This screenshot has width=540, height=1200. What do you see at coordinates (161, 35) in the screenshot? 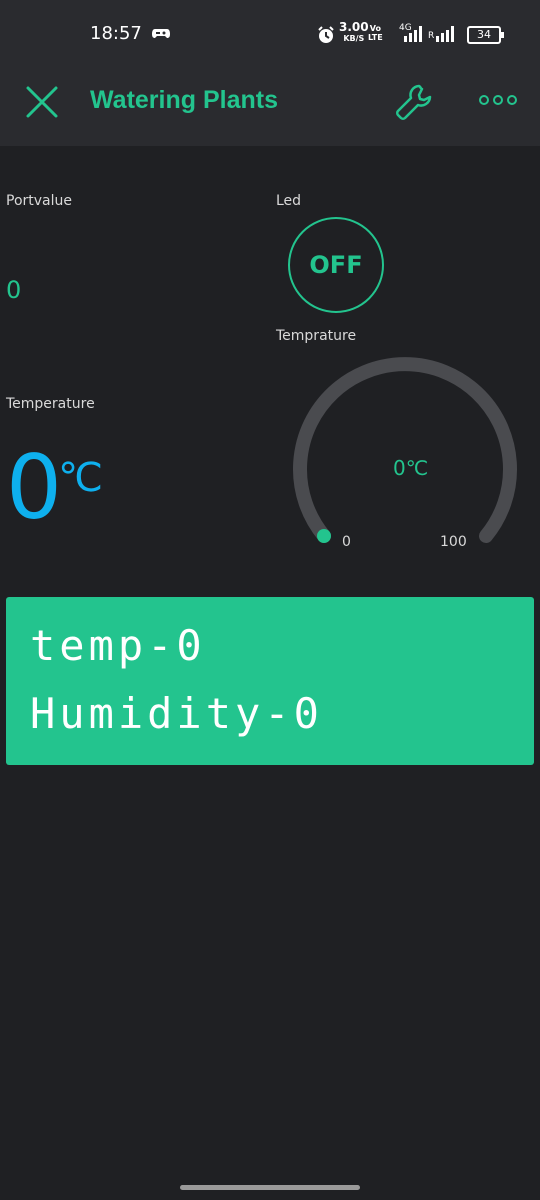
I see `game-controller-icon` at bounding box center [161, 35].